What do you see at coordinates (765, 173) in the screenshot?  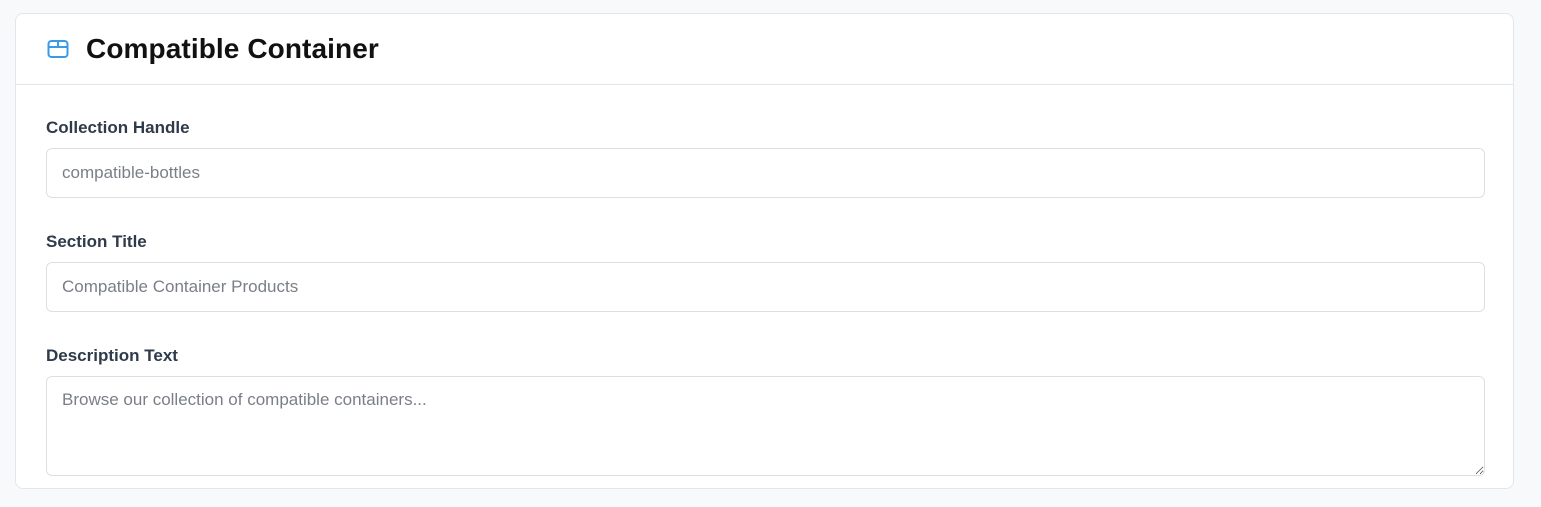 I see `collection-handle-input` at bounding box center [765, 173].